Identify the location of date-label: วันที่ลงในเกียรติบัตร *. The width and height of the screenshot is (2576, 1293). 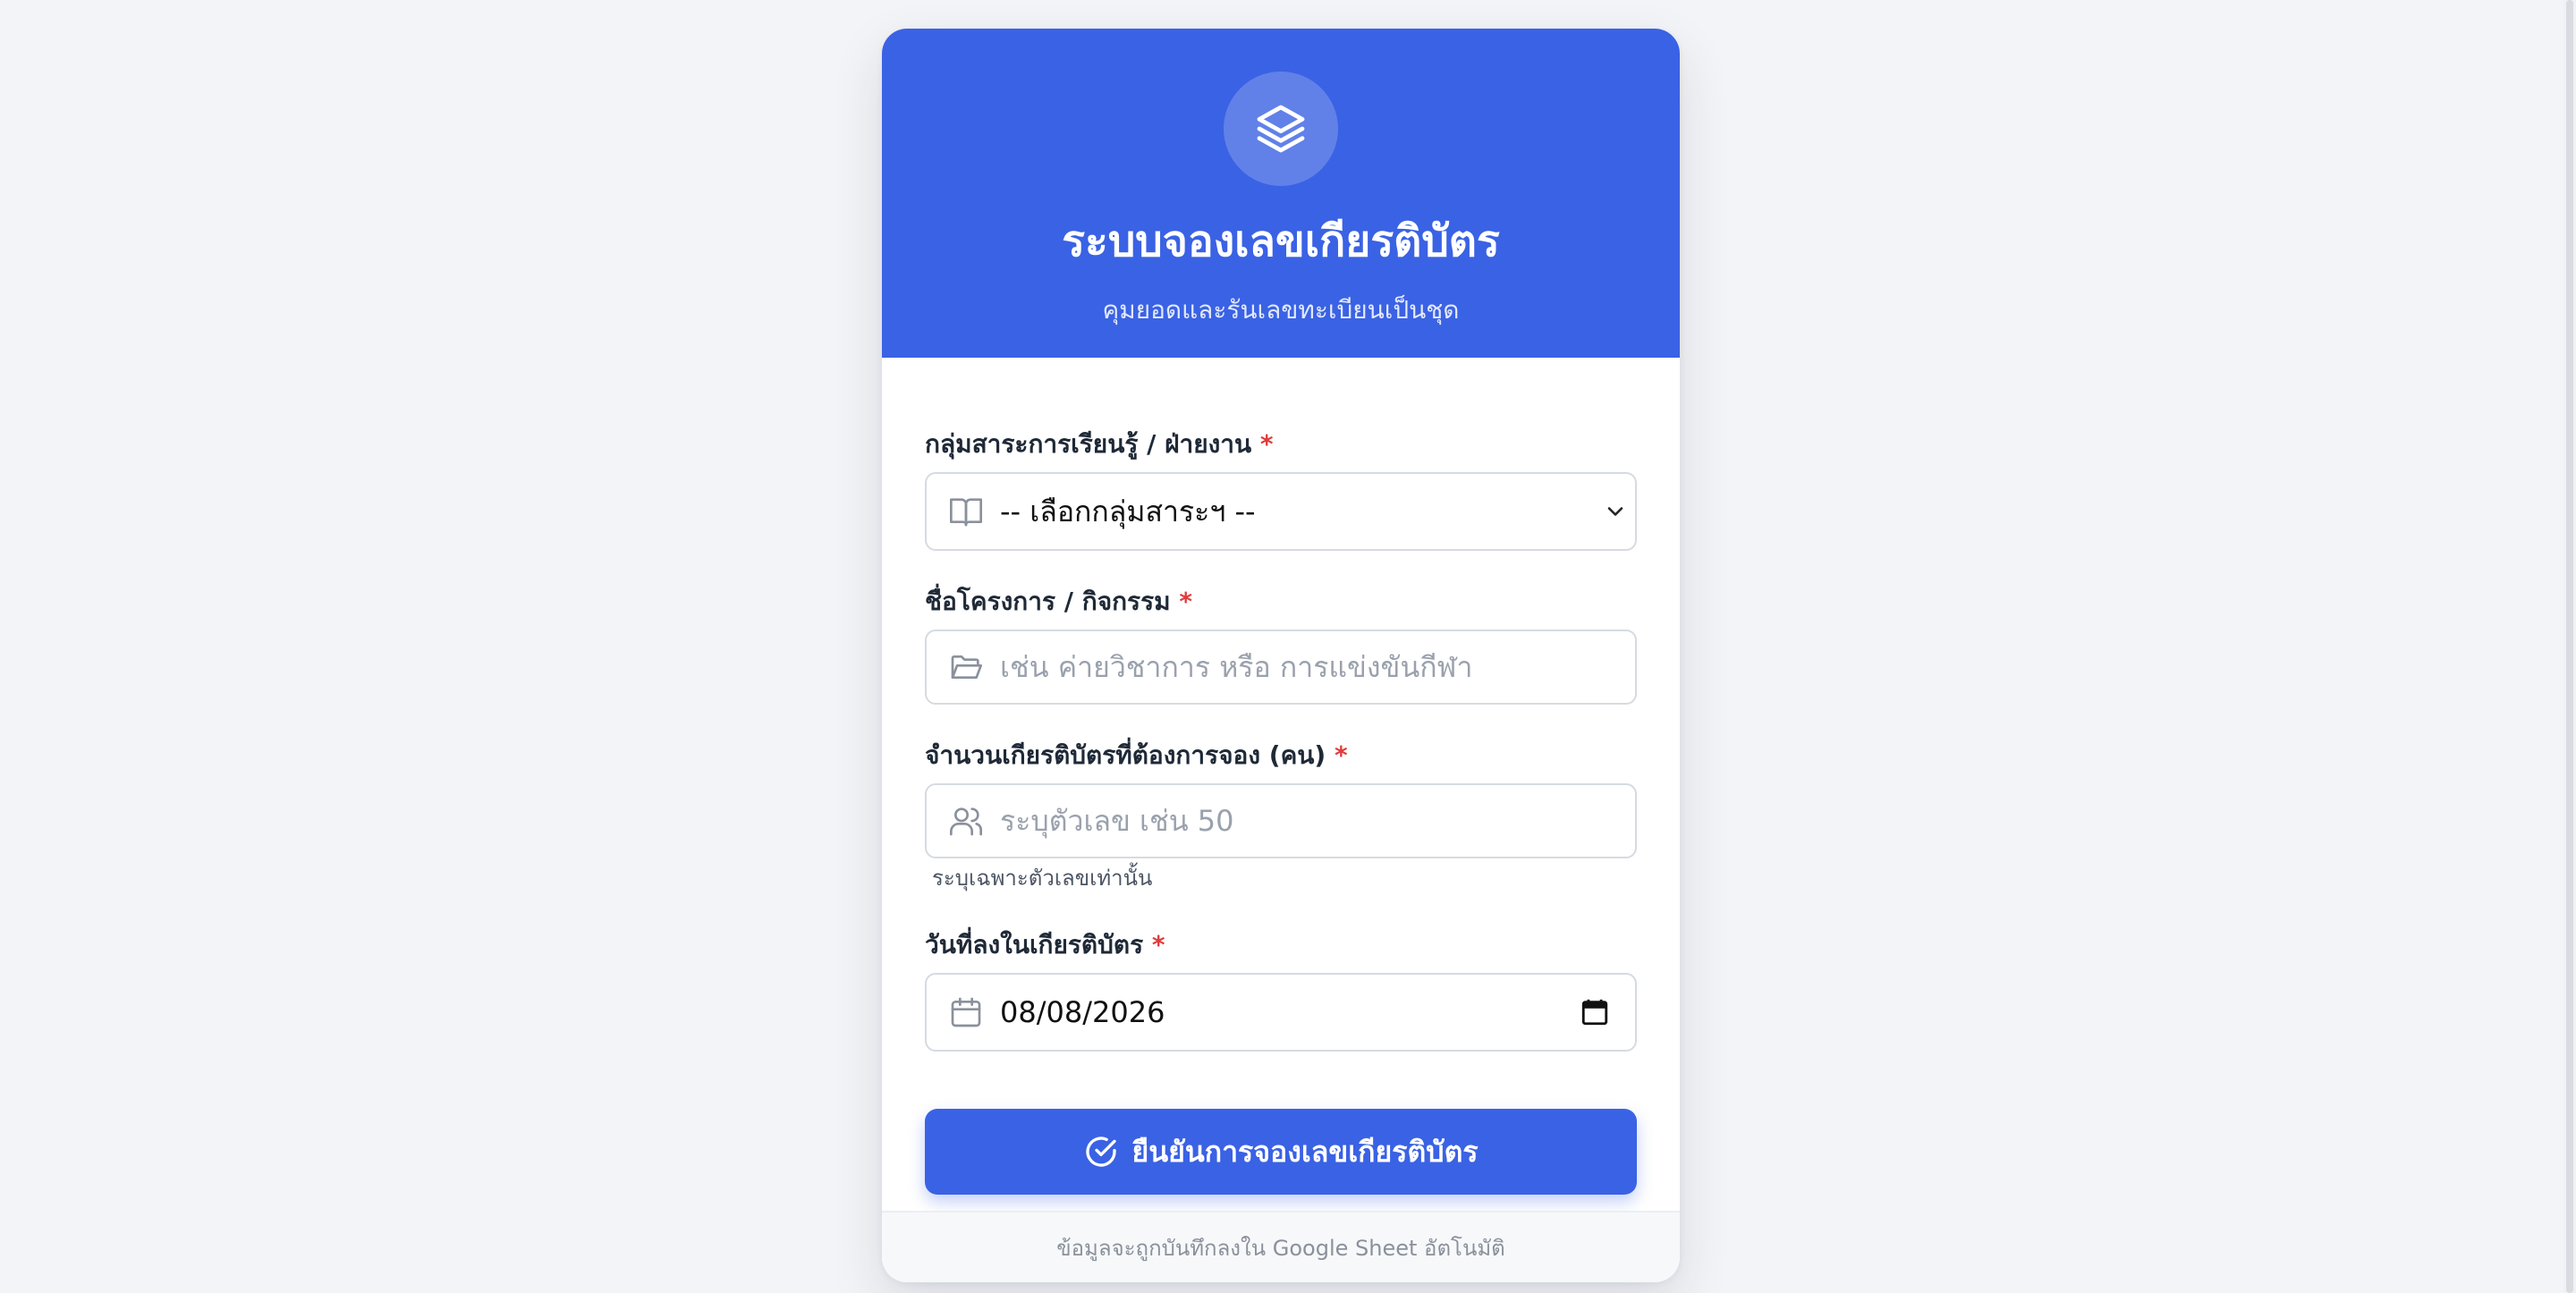
(1045, 945).